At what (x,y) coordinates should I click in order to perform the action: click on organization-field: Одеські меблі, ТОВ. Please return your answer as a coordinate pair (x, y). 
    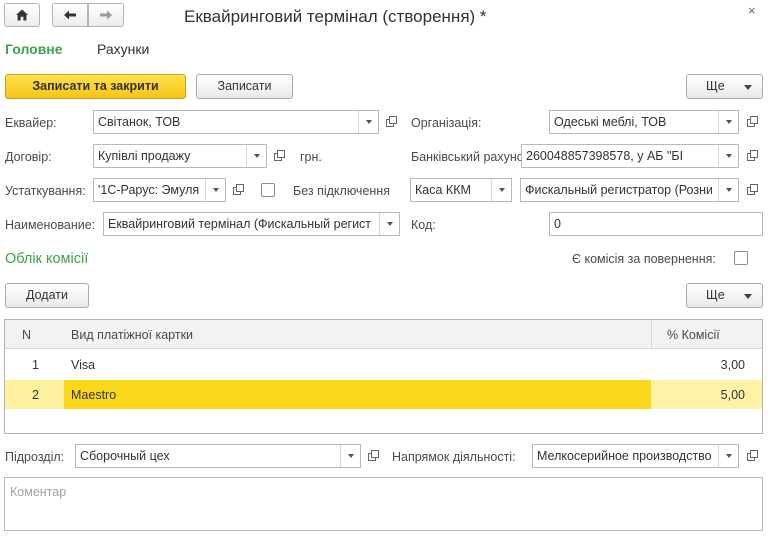
    Looking at the image, I should click on (644, 122).